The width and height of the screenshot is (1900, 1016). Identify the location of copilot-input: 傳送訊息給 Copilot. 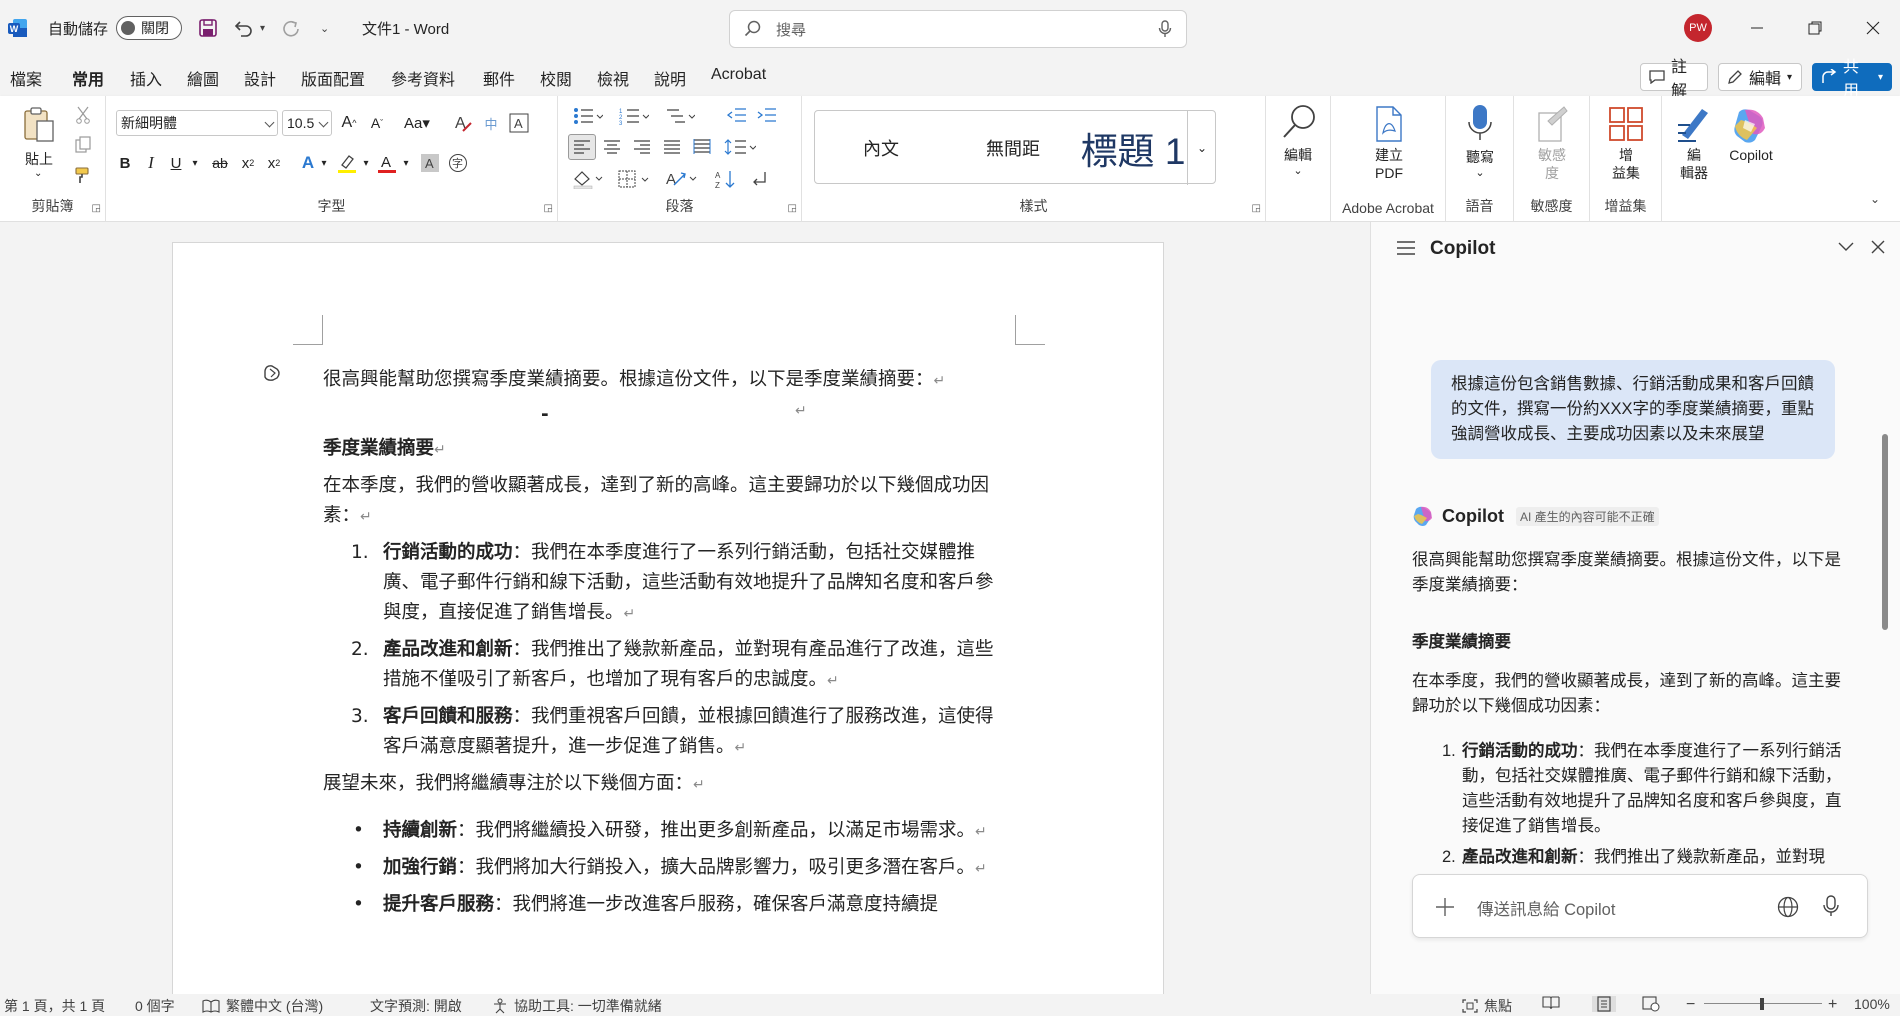
(1640, 906).